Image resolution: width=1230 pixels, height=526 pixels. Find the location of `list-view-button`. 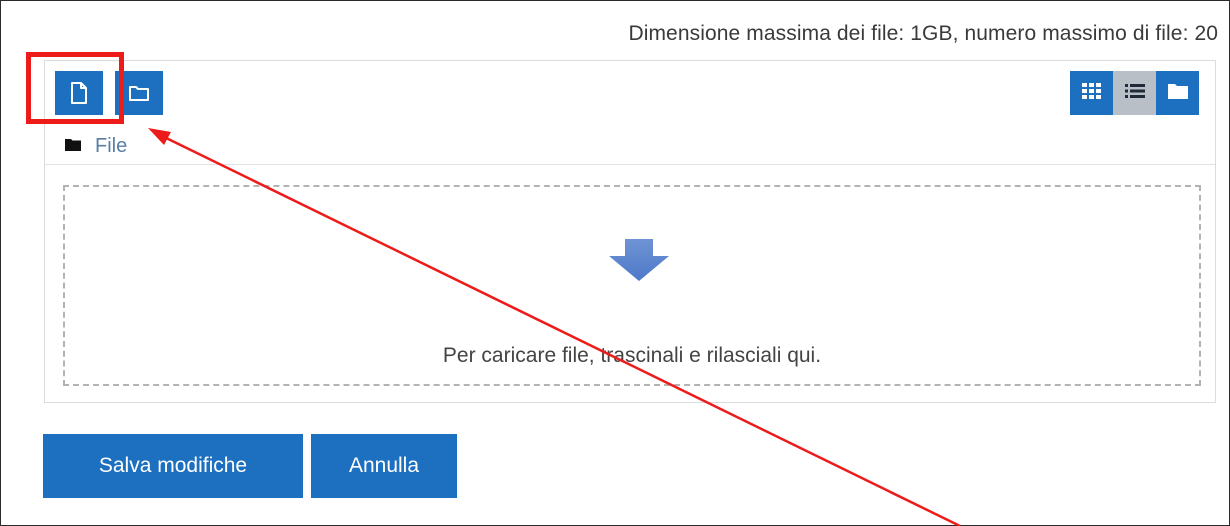

list-view-button is located at coordinates (1134, 93).